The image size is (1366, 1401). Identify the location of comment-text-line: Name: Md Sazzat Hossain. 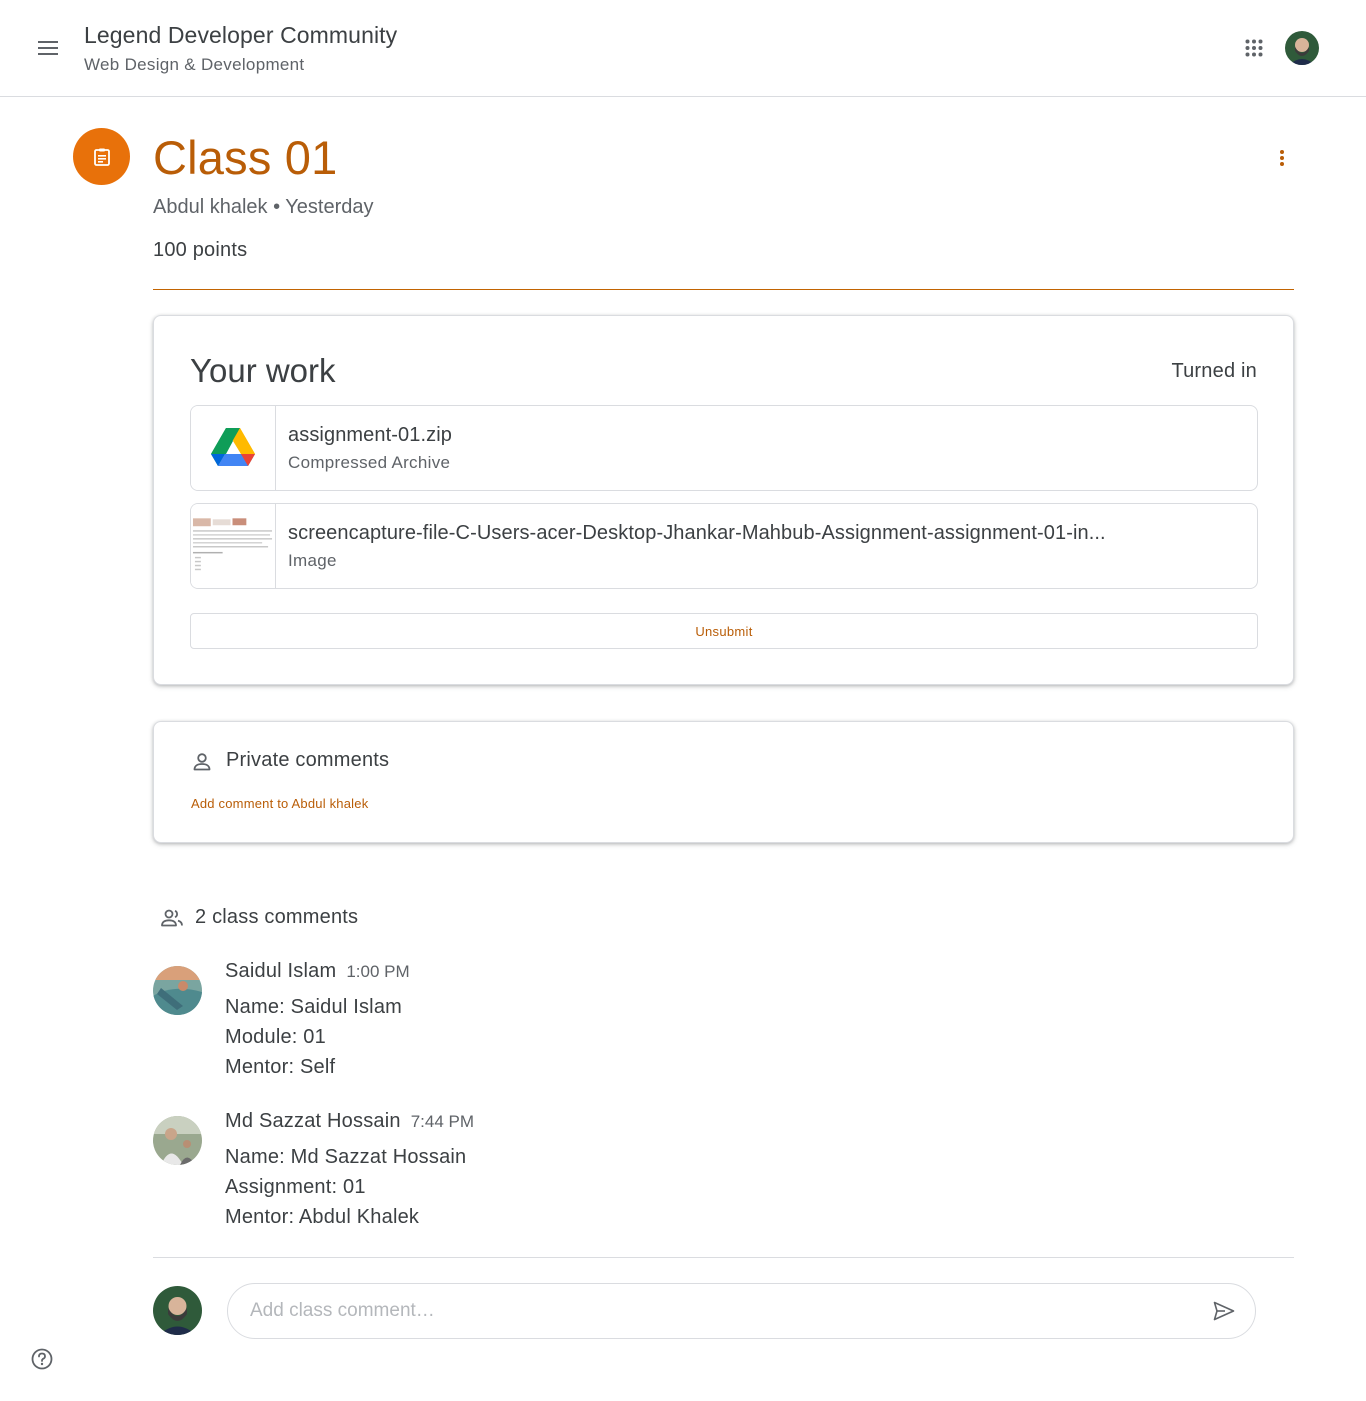
(346, 1157).